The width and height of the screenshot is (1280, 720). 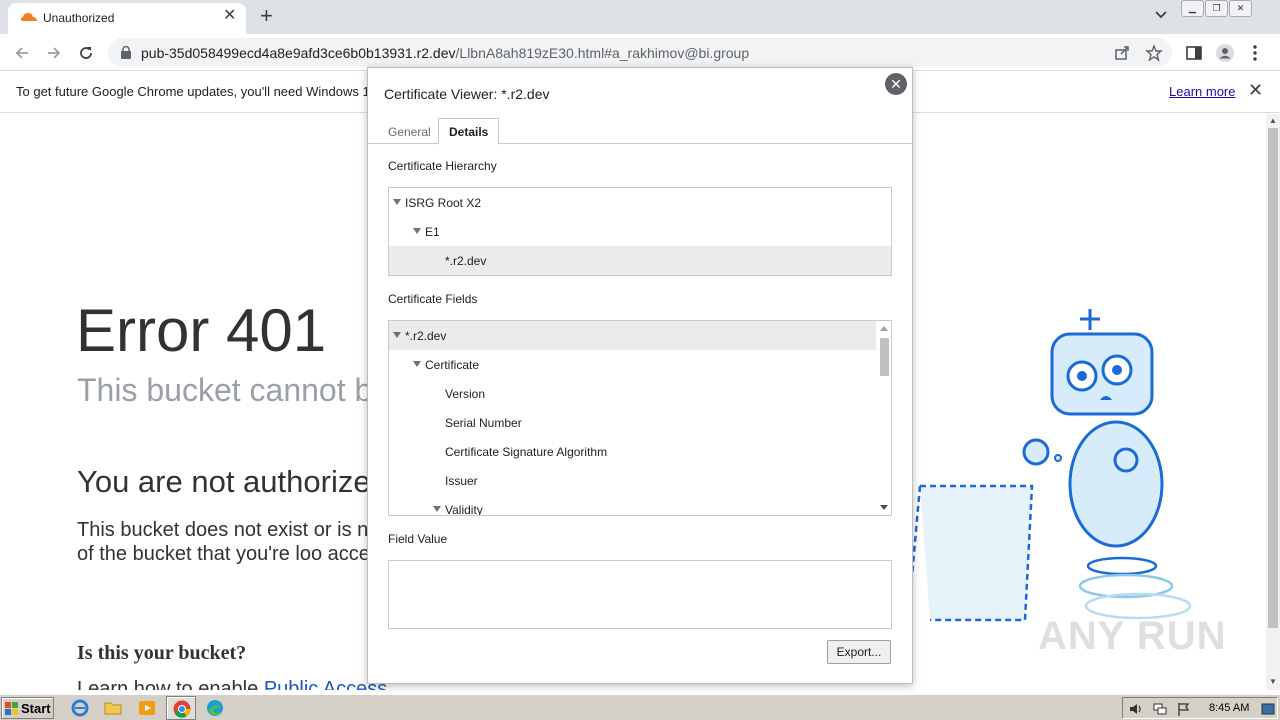 What do you see at coordinates (266, 16) in the screenshot?
I see `new-tab-icon: +` at bounding box center [266, 16].